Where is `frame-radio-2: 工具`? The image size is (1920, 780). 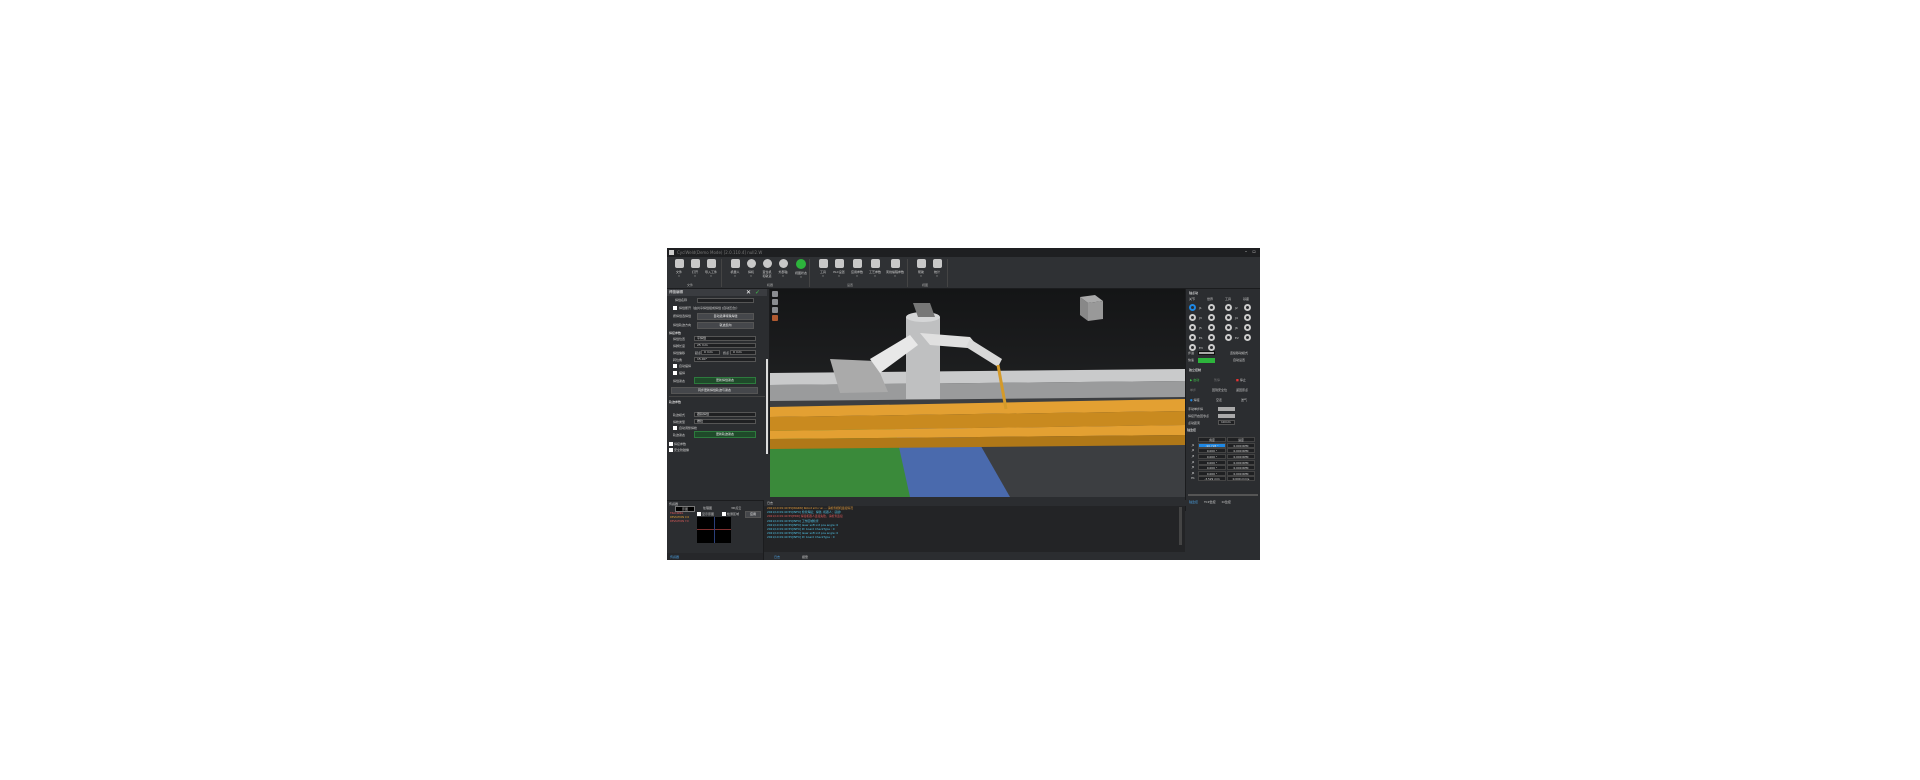
frame-radio-2: 工具 is located at coordinates (1228, 299).